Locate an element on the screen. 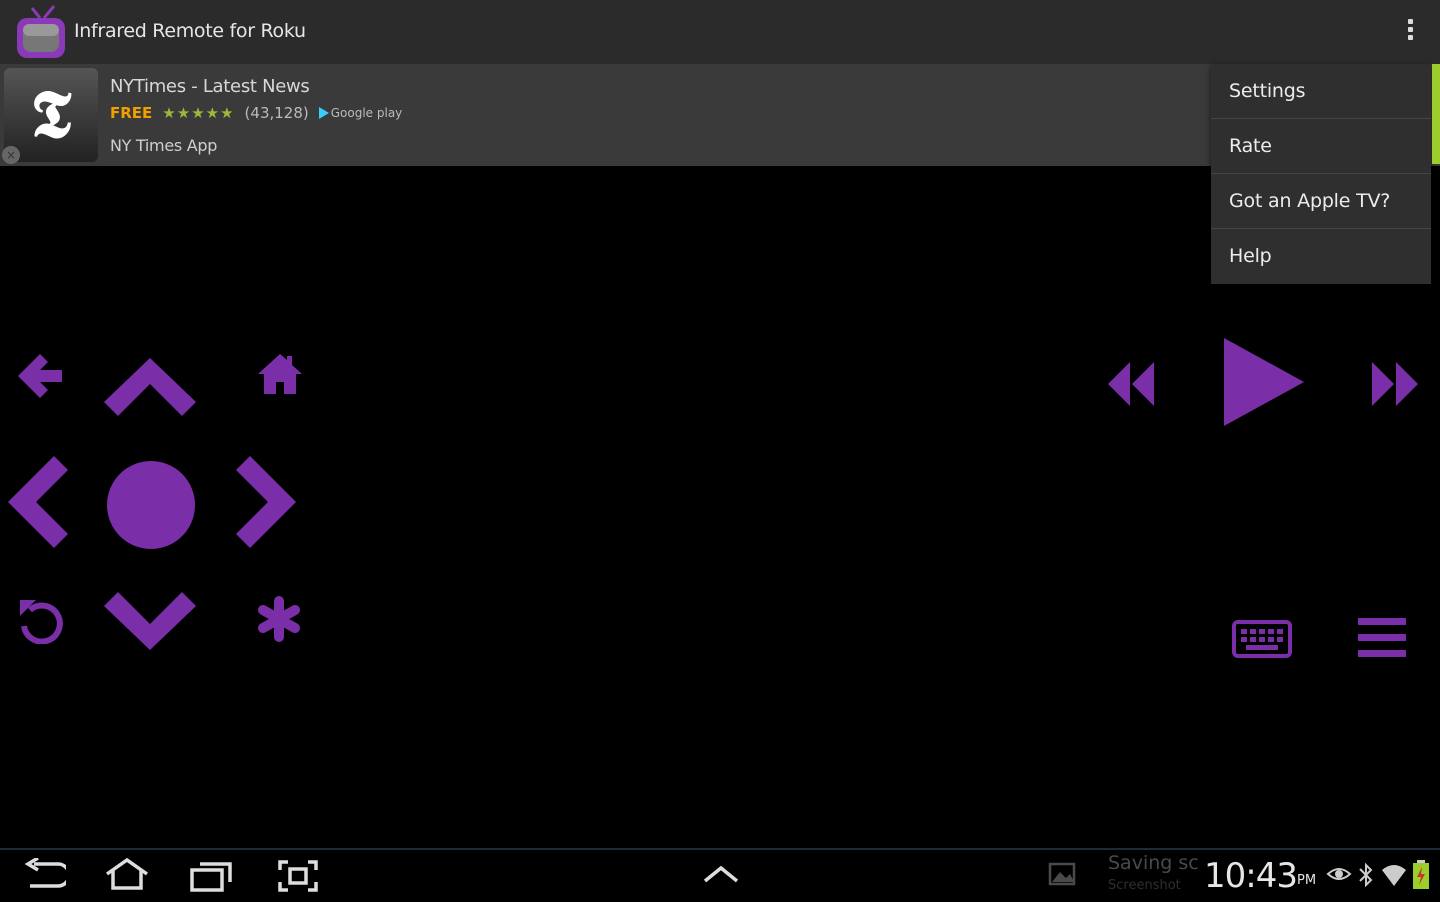 The height and width of the screenshot is (902, 1440). down-arrow-button is located at coordinates (150, 621).